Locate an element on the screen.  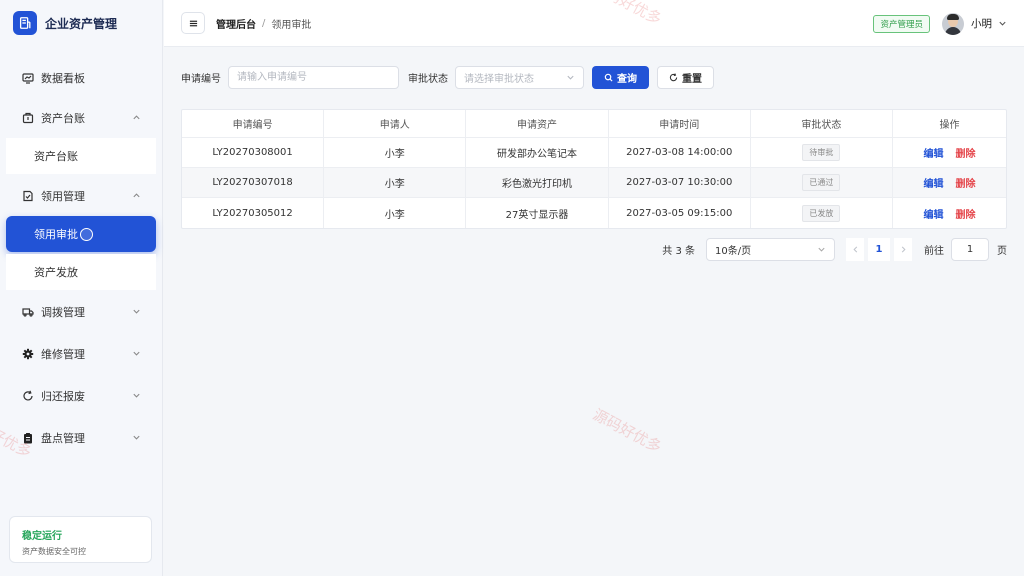
sidebar-item-label: 调拨管理 is located at coordinates (63, 312).